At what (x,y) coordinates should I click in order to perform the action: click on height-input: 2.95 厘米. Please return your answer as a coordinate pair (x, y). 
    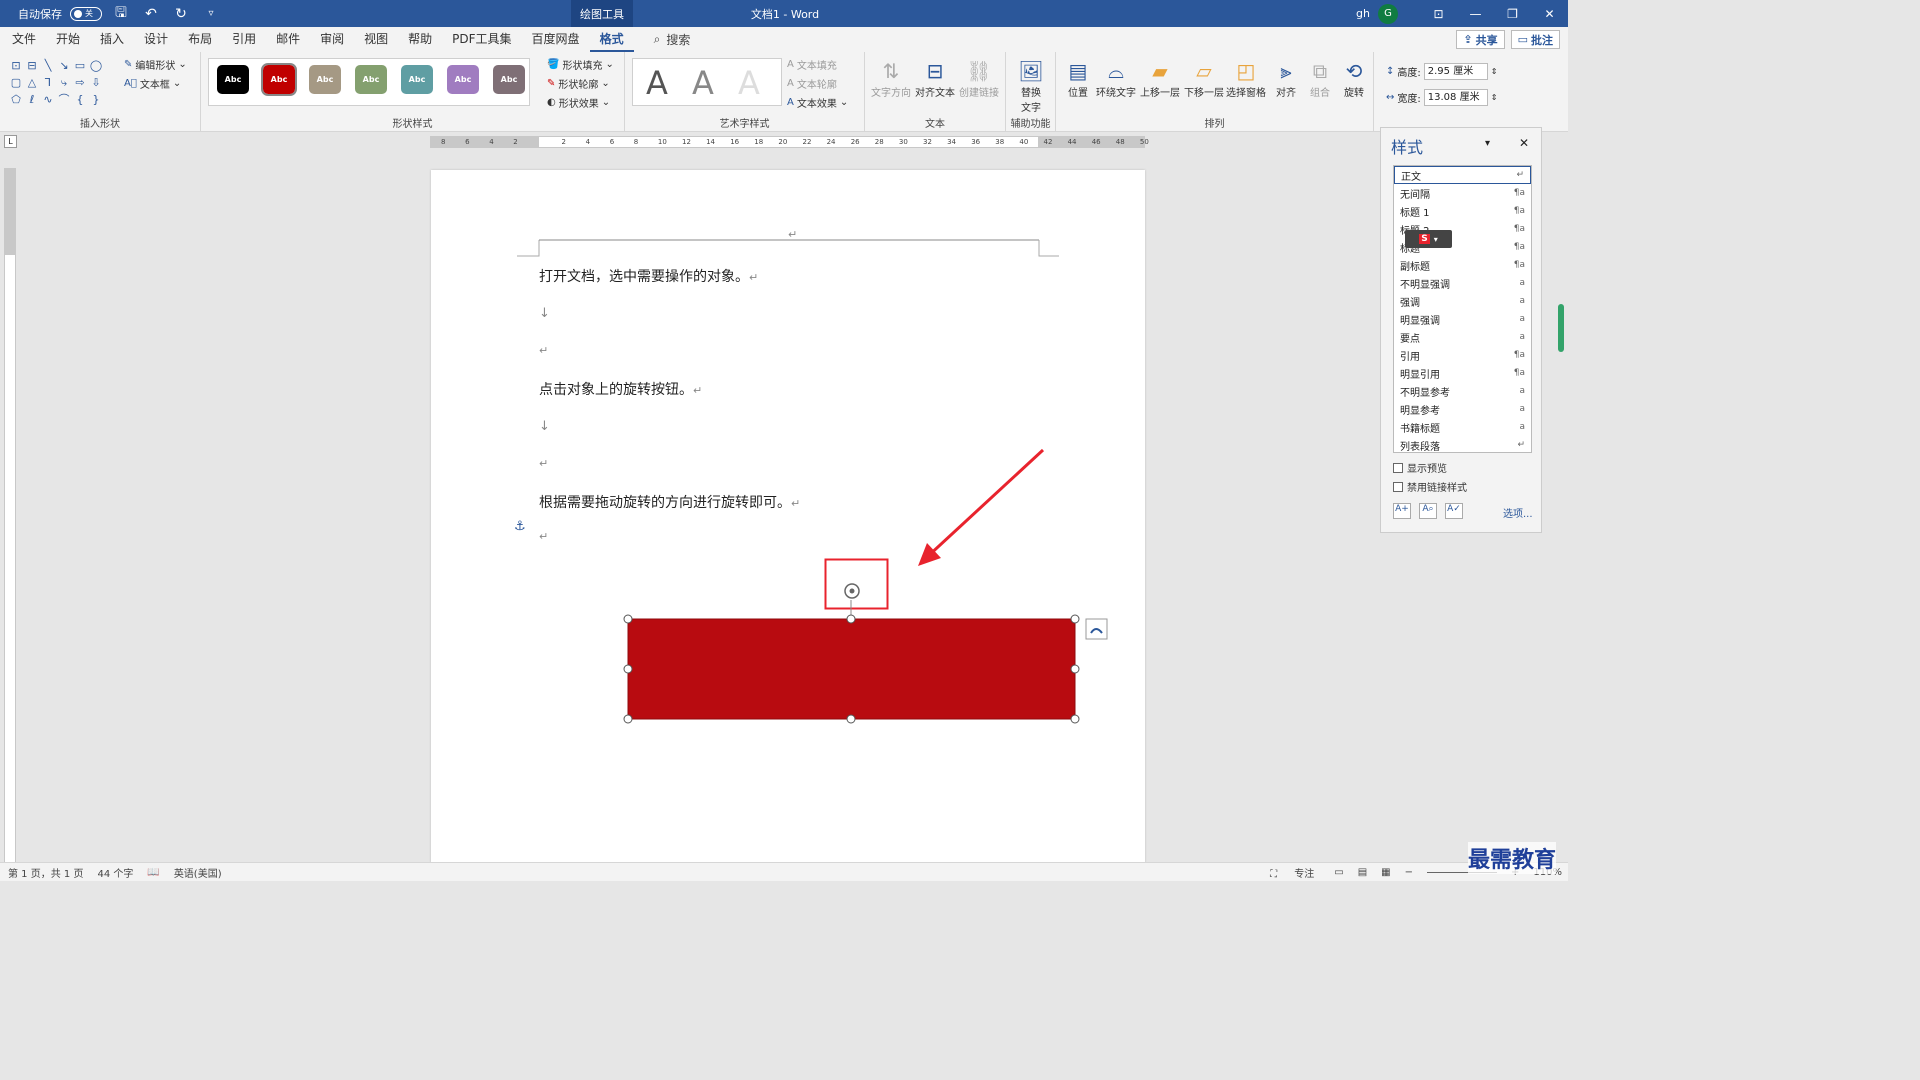
    Looking at the image, I should click on (1455, 71).